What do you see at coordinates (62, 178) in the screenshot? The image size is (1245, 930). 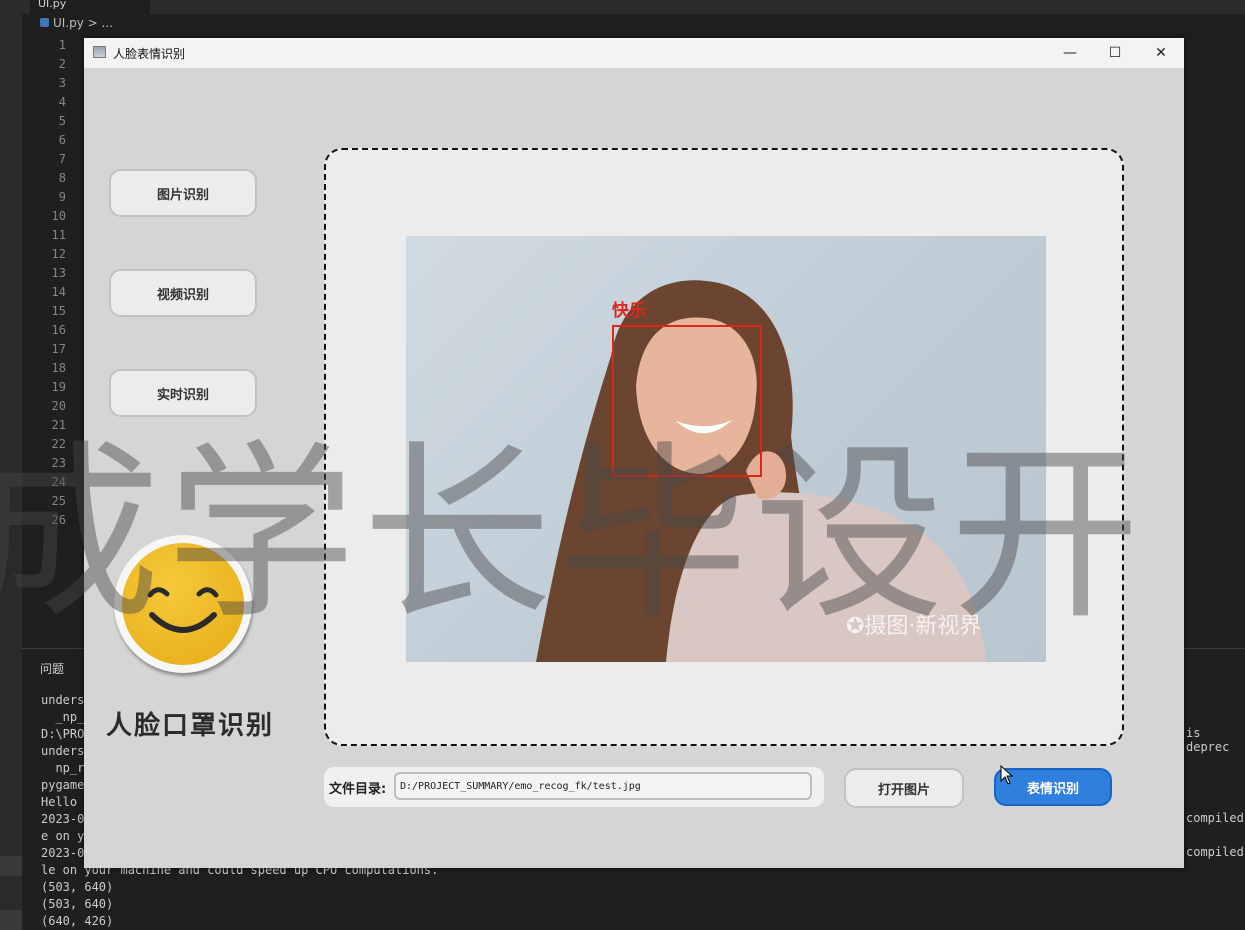 I see `line-number: 8` at bounding box center [62, 178].